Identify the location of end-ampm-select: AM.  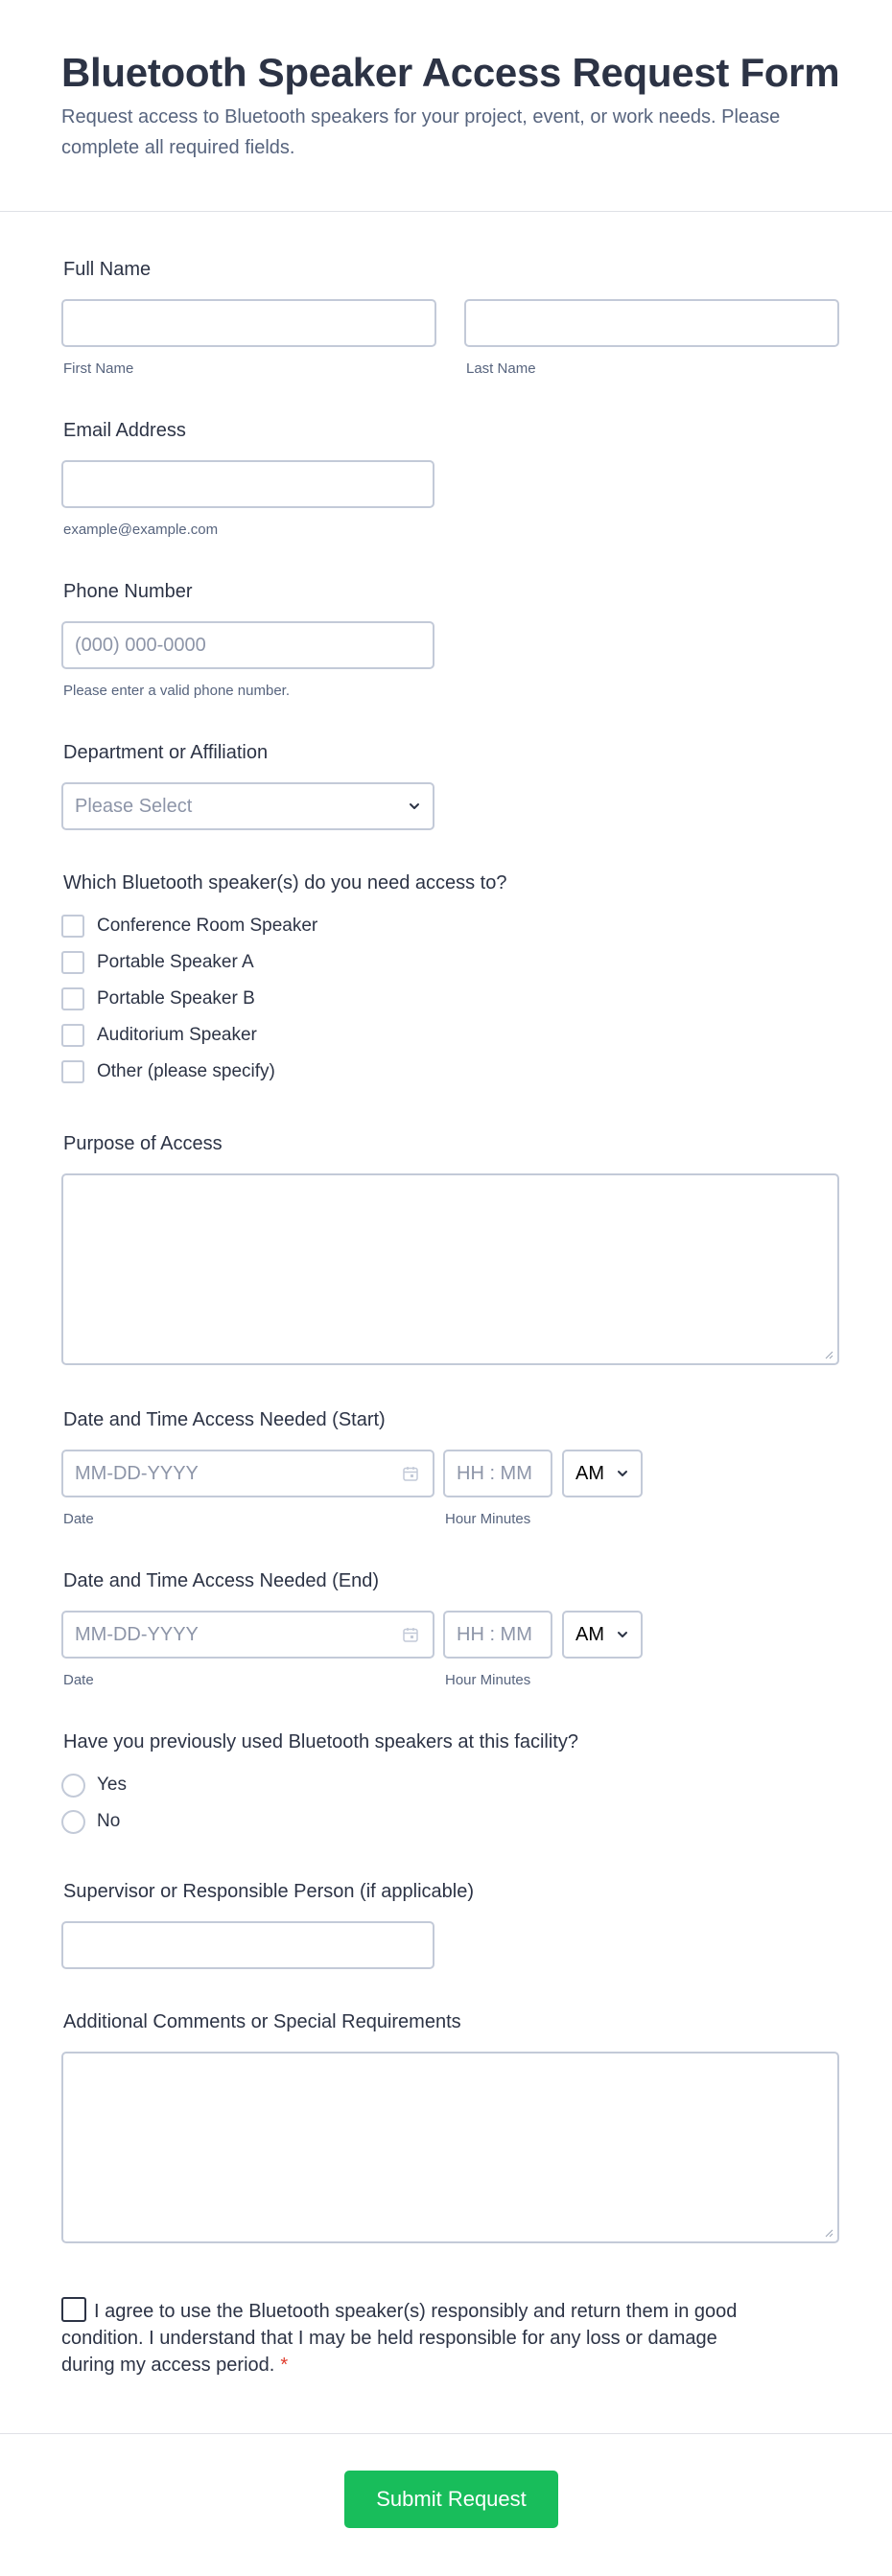
(602, 1635).